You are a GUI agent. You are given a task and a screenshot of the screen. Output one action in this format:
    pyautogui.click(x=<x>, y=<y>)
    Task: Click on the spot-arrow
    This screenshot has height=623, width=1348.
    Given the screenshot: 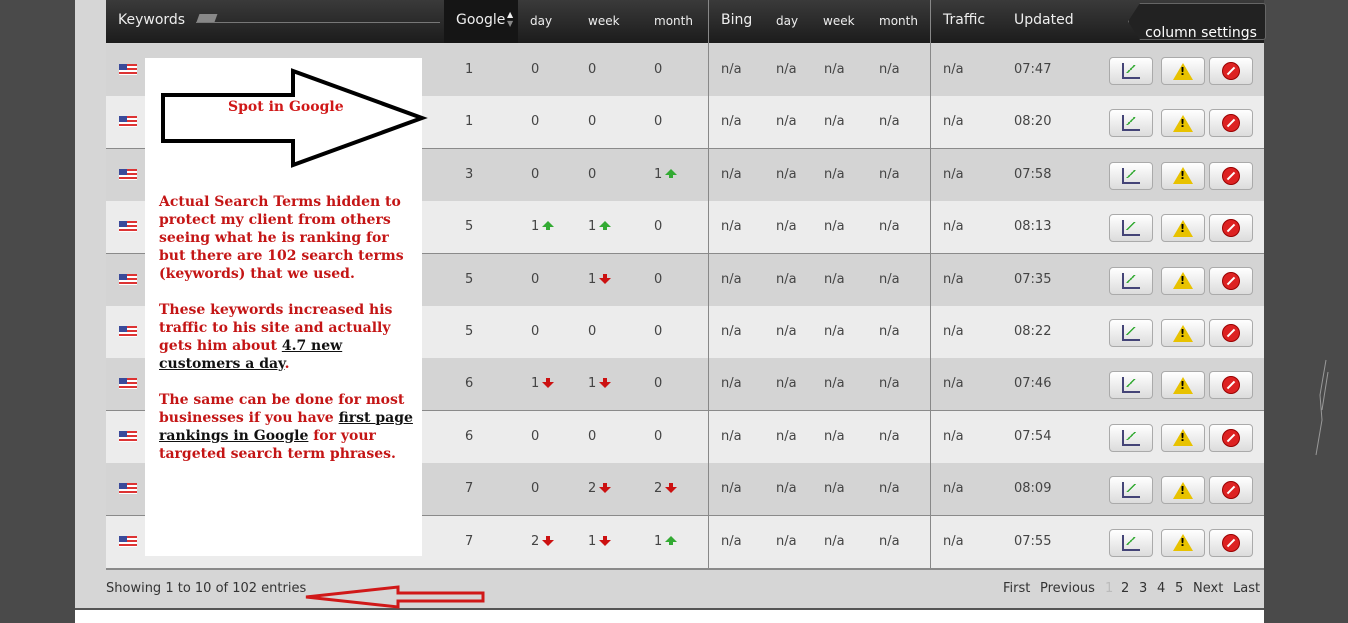 What is the action you would take?
    pyautogui.click(x=294, y=118)
    